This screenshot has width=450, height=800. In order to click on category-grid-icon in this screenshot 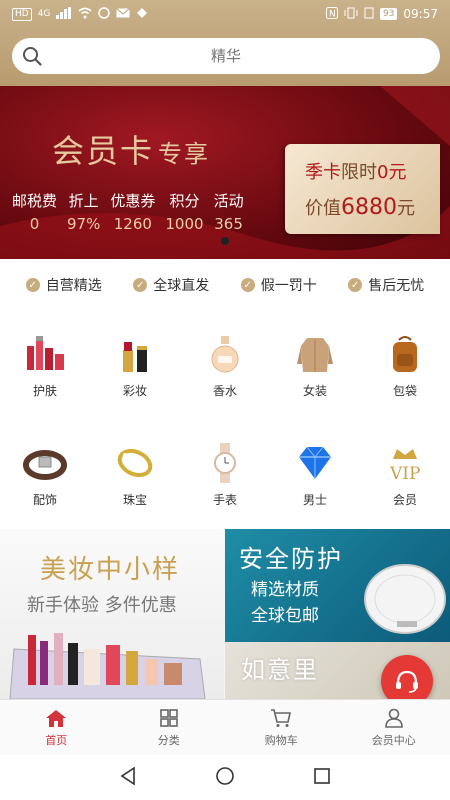, I will do `click(168, 717)`.